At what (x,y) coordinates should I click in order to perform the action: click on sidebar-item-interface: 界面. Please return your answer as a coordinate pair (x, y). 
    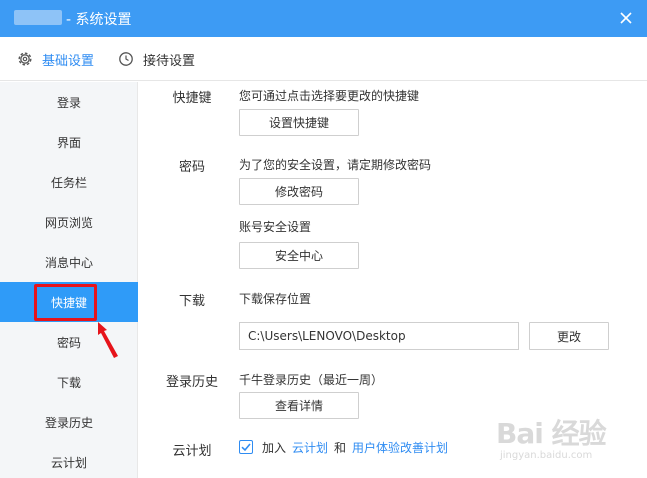
    Looking at the image, I should click on (69, 142).